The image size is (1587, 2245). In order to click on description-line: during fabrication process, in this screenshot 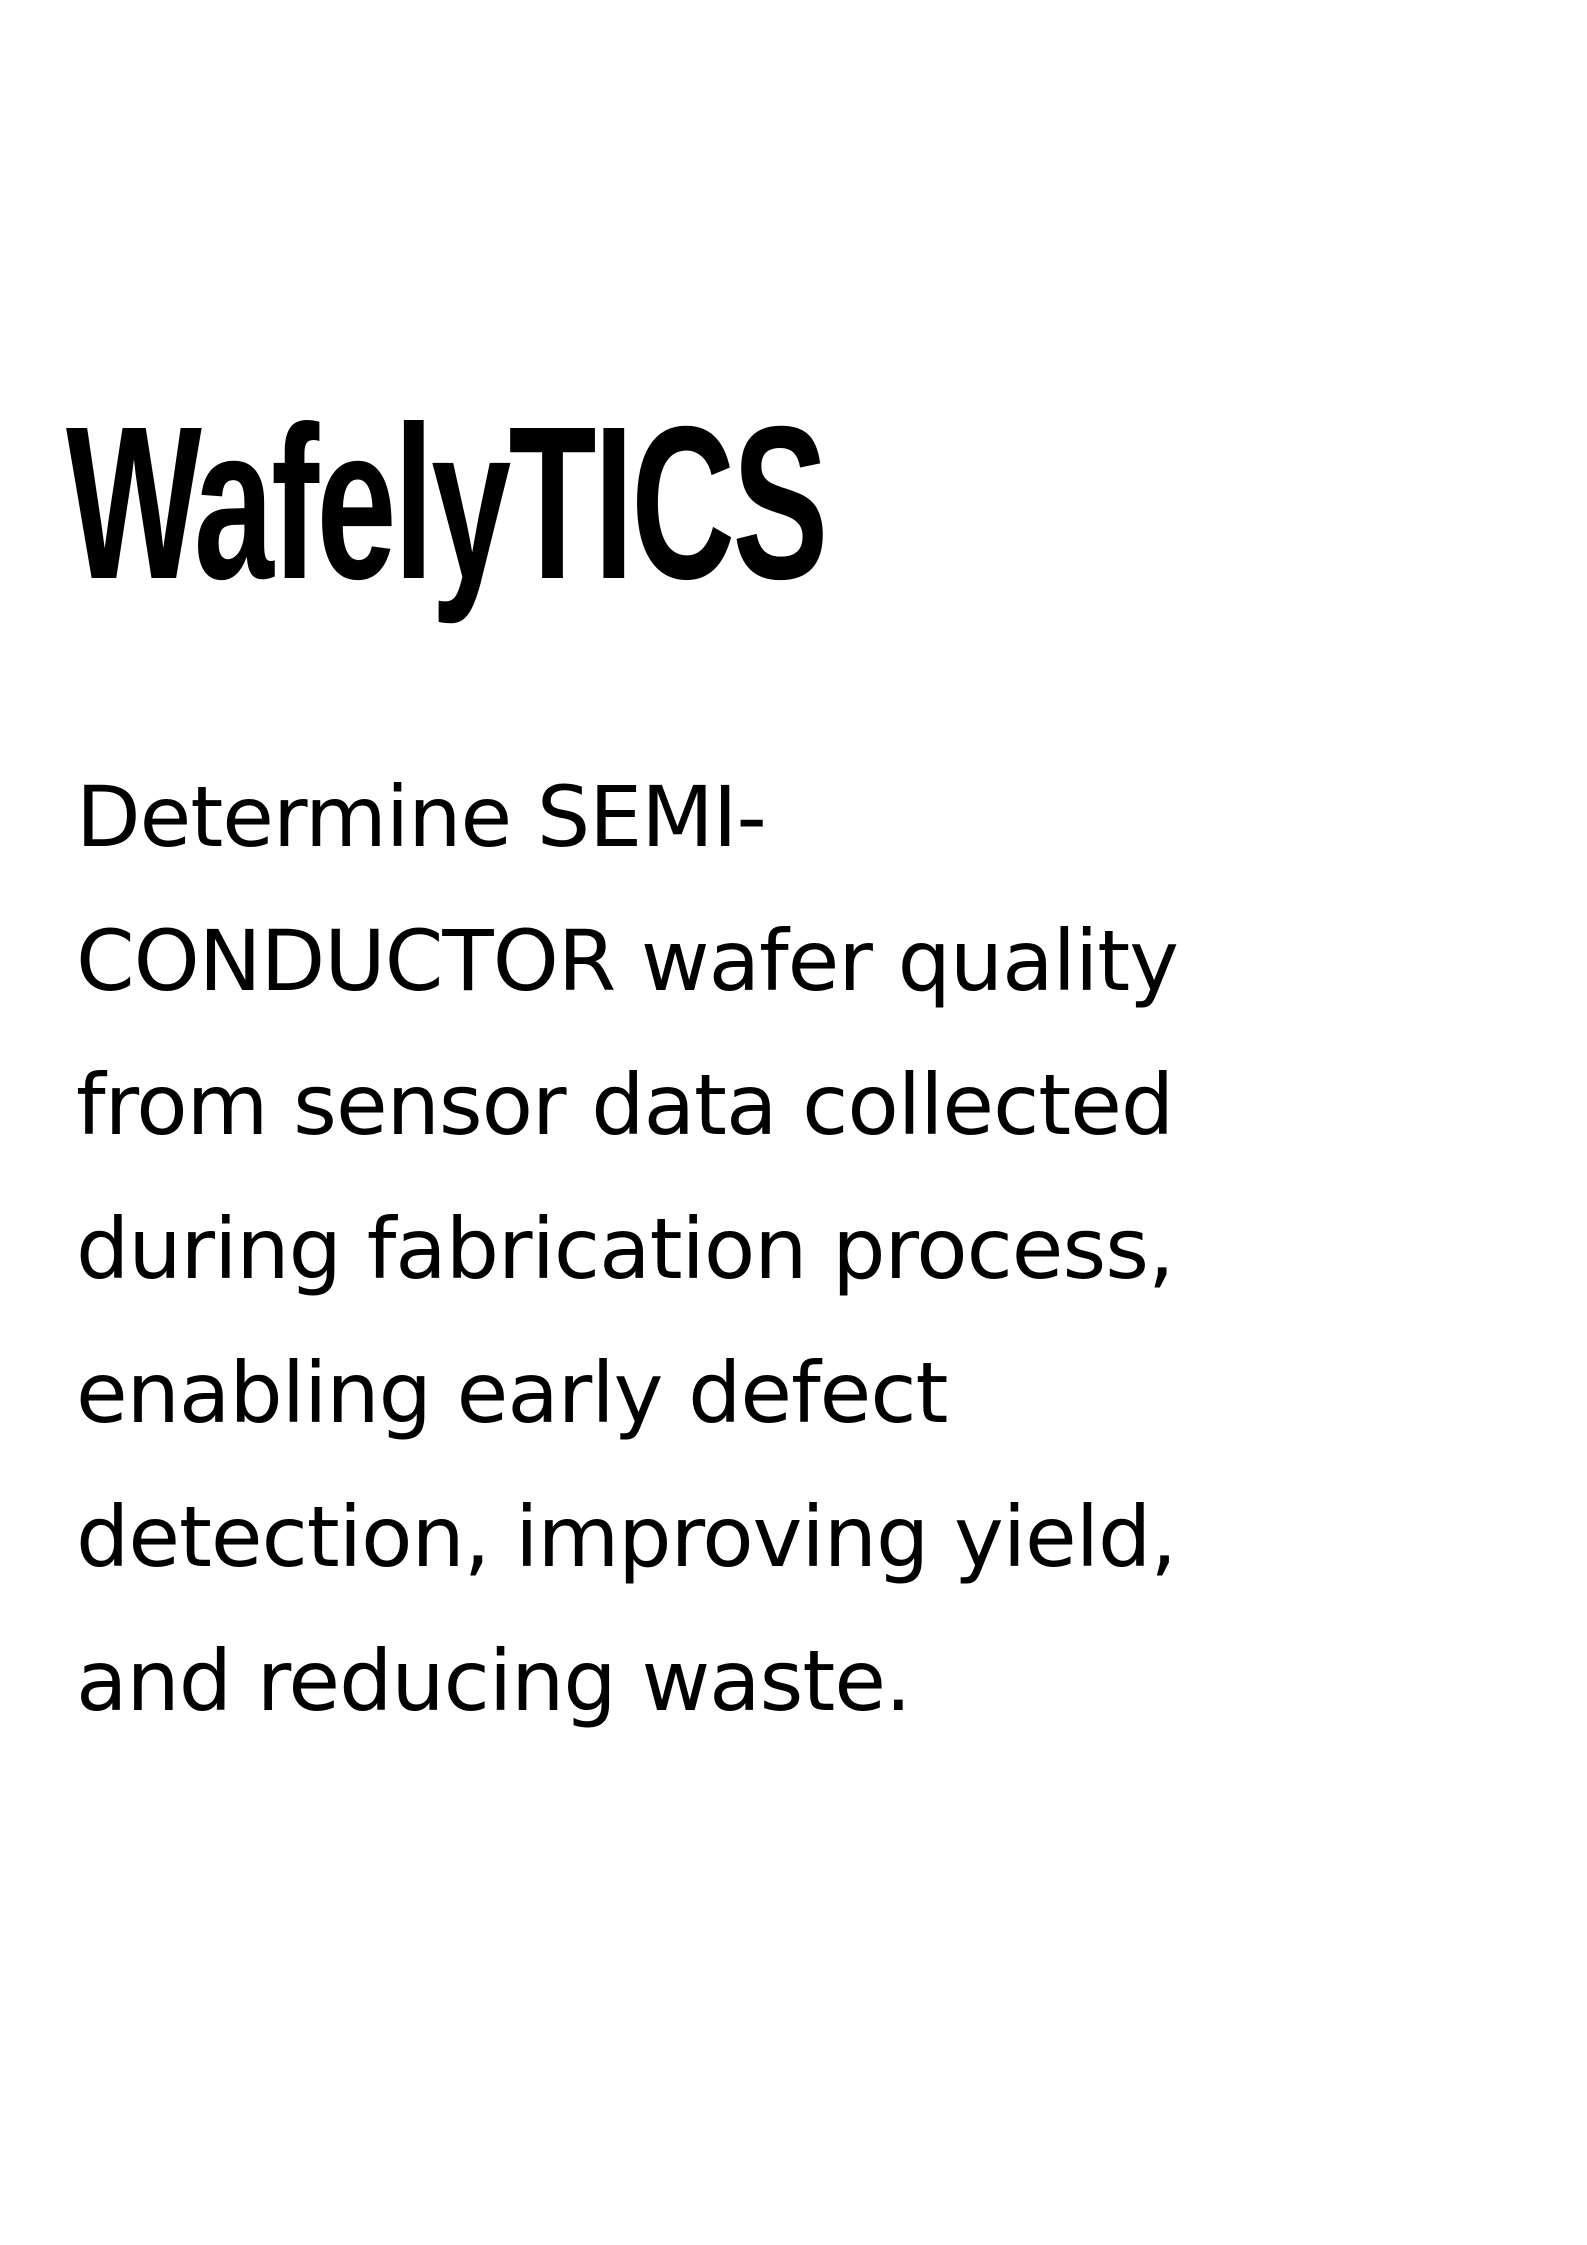, I will do `click(625, 1249)`.